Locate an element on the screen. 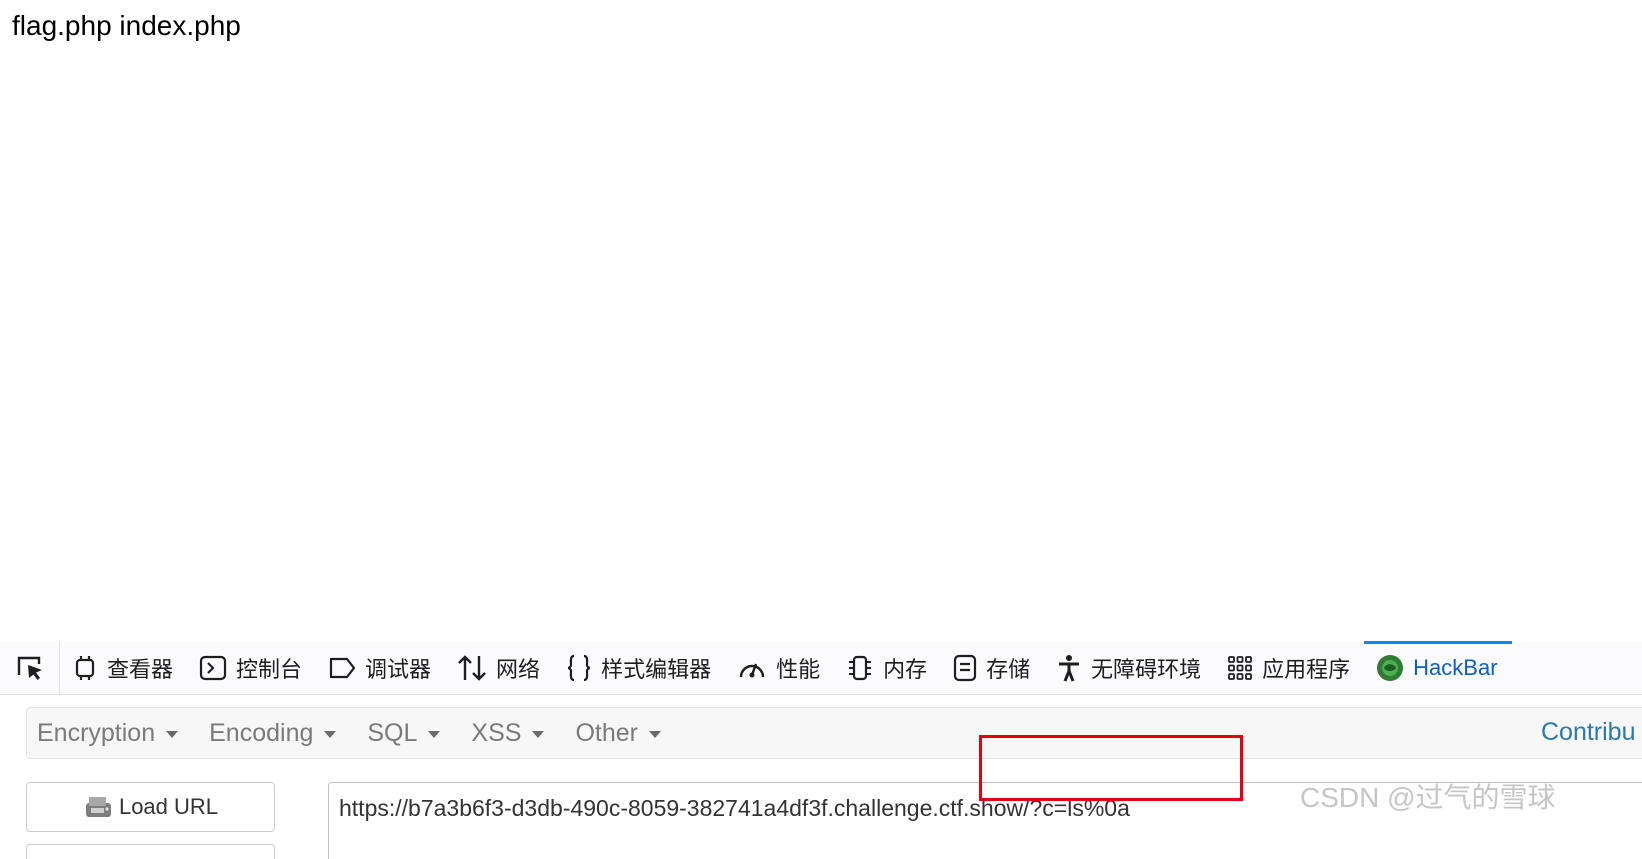  menu-xss: XSS is located at coordinates (507, 733).